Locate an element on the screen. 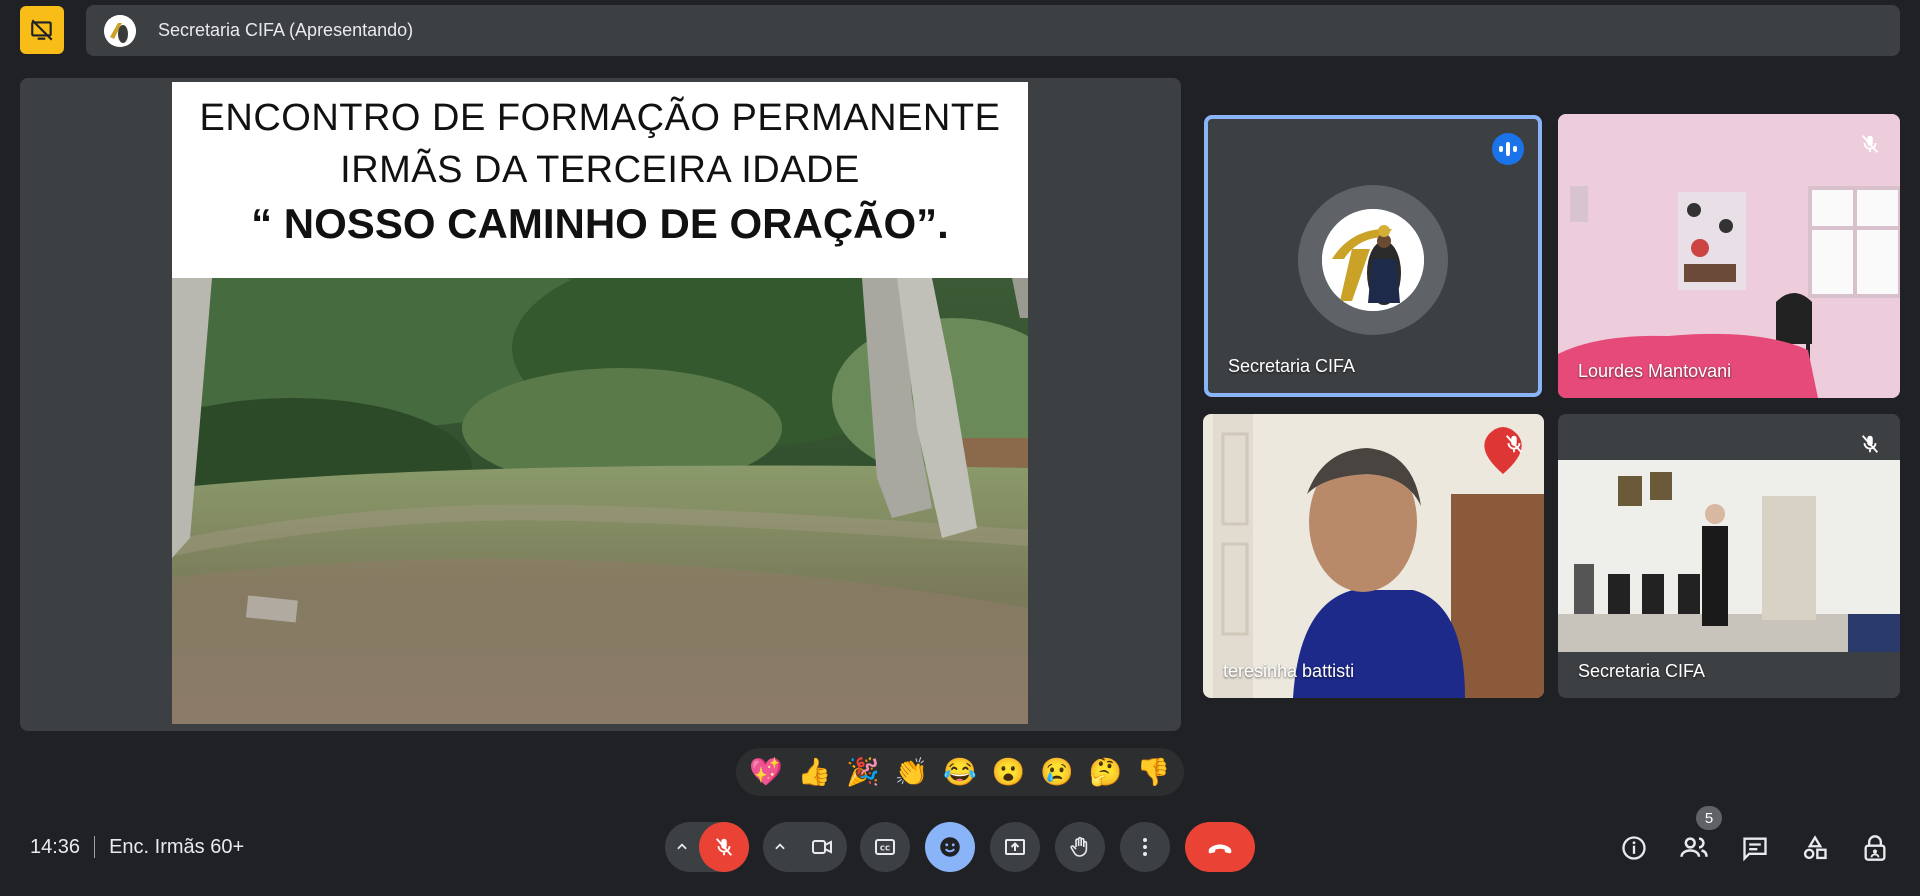 This screenshot has width=1920, height=896. leave-call-button is located at coordinates (1220, 847).